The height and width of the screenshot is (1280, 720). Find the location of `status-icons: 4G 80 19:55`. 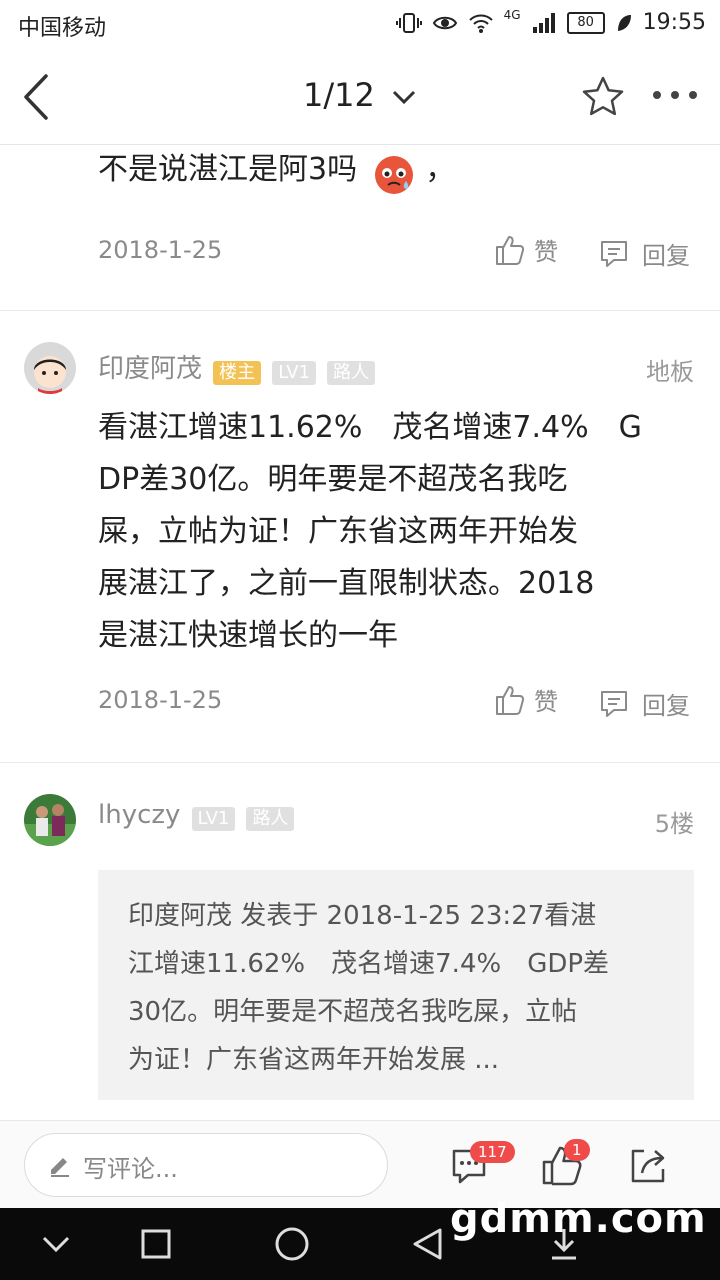

status-icons: 4G 80 19:55 is located at coordinates (550, 21).